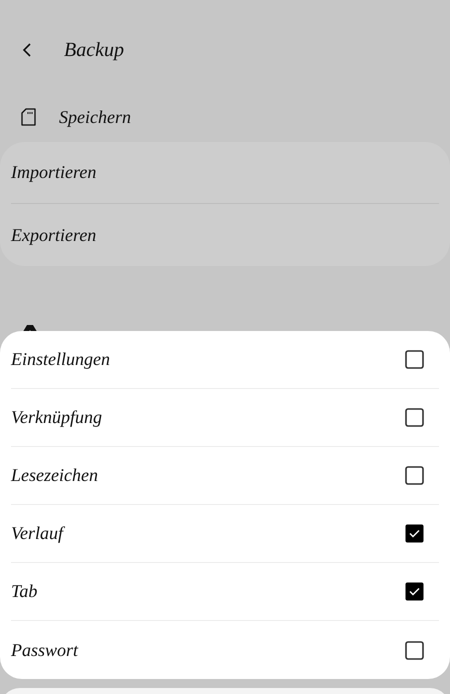 Image resolution: width=450 pixels, height=694 pixels. Describe the element at coordinates (54, 475) in the screenshot. I see `option-label: Lesezeichen` at that location.